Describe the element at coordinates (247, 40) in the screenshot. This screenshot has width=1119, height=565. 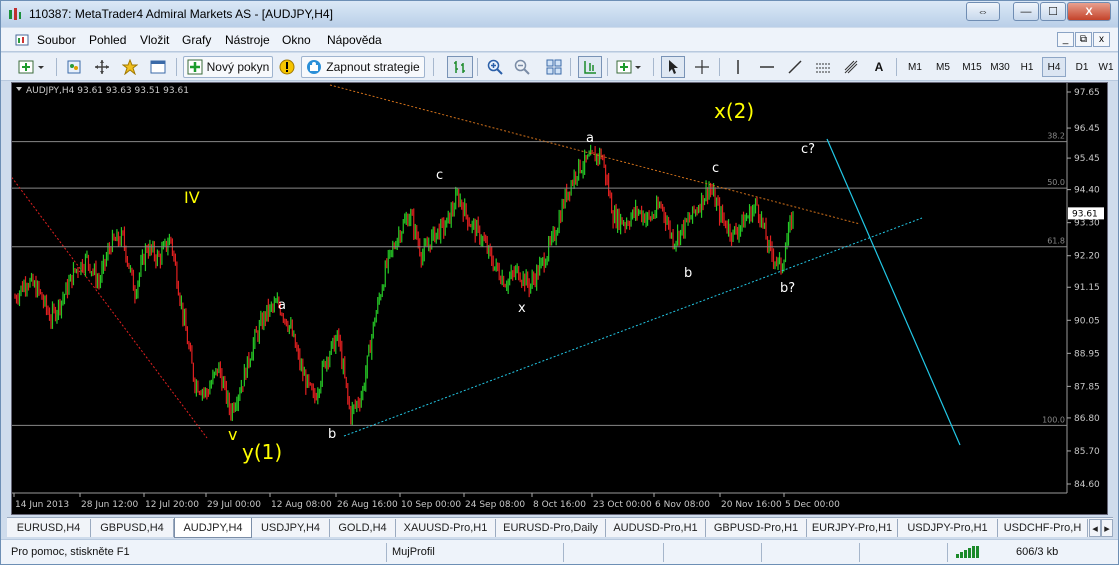
I see `menu-nastroje: Nástroje` at that location.